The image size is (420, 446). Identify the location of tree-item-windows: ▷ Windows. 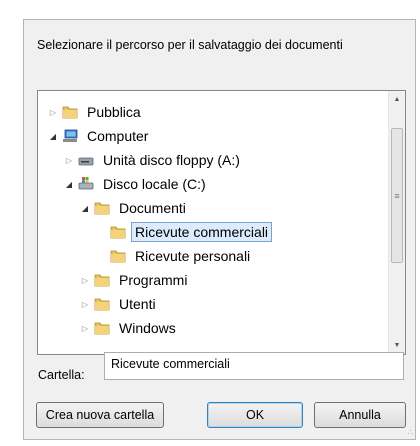
(130, 328).